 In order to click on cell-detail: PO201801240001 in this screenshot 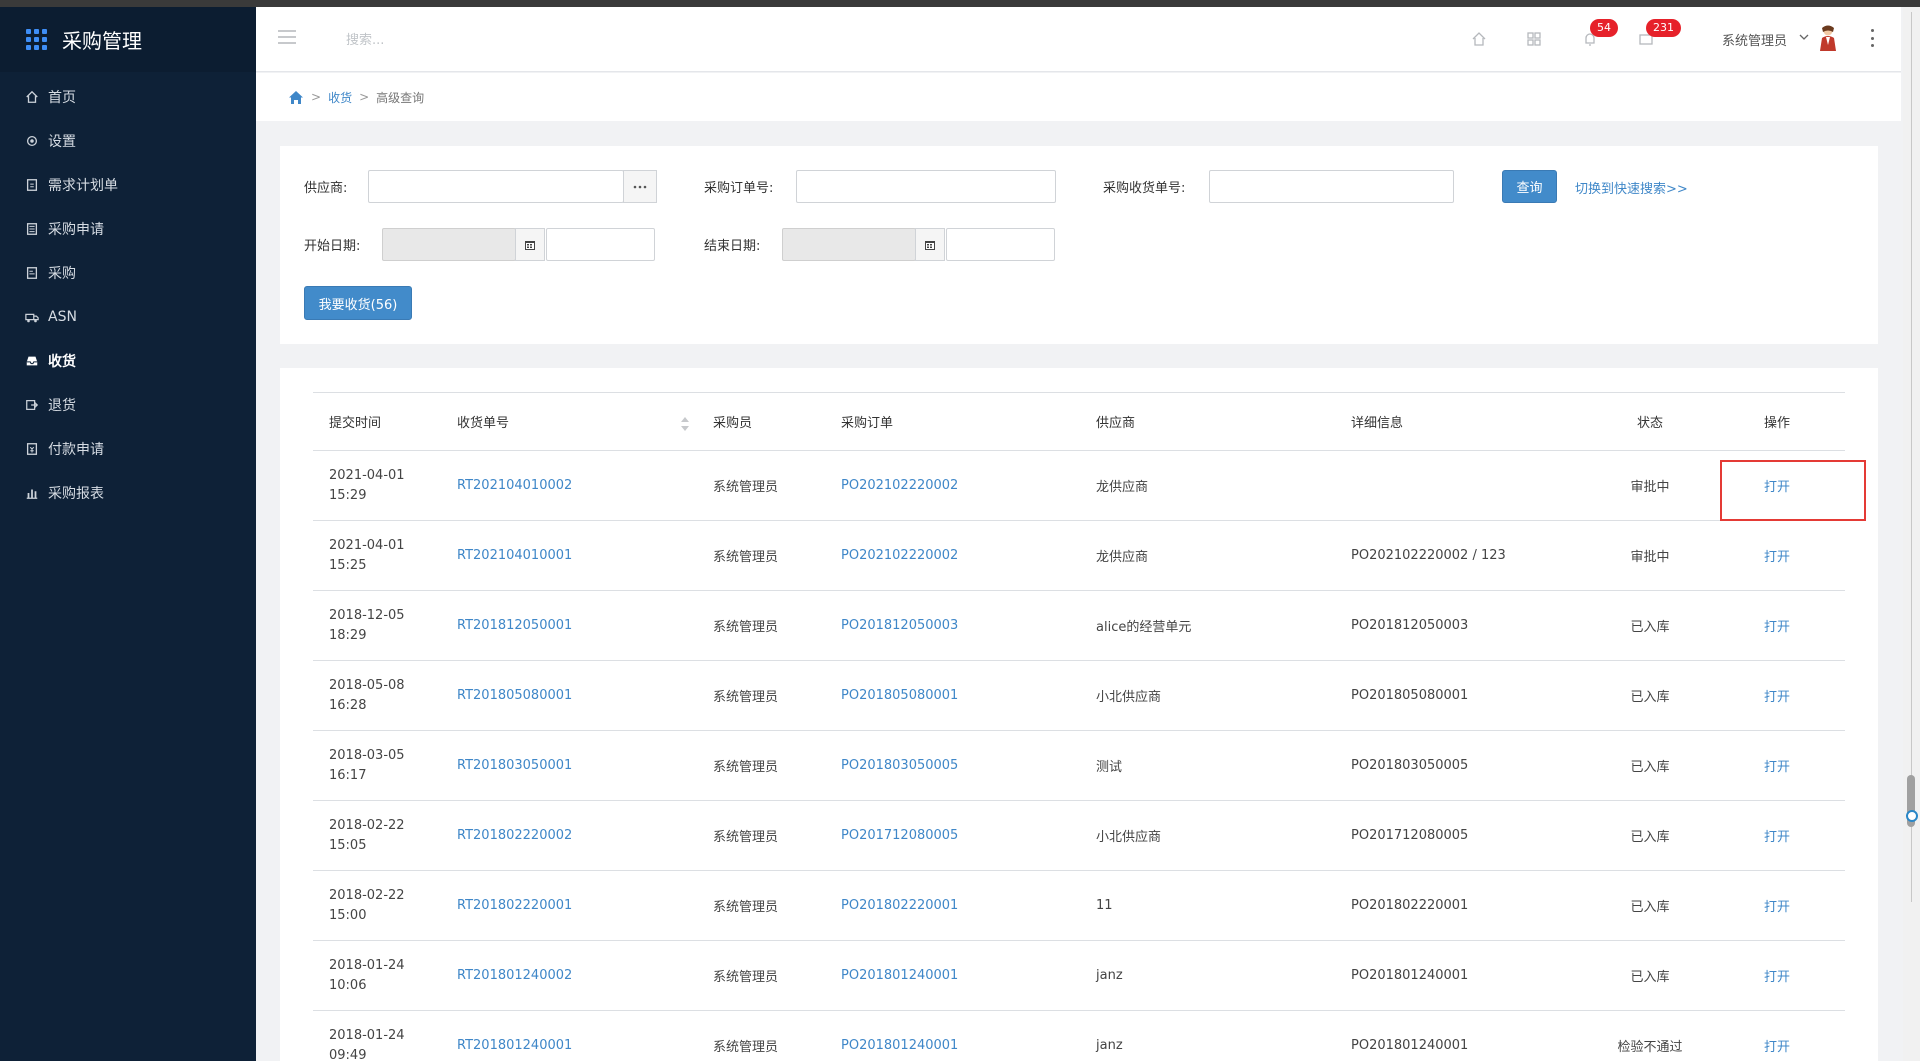, I will do `click(1463, 1035)`.